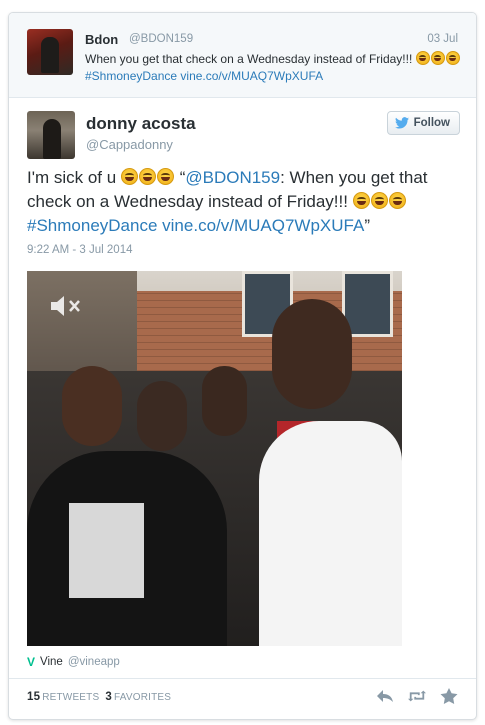  I want to click on retweet-icon, so click(417, 696).